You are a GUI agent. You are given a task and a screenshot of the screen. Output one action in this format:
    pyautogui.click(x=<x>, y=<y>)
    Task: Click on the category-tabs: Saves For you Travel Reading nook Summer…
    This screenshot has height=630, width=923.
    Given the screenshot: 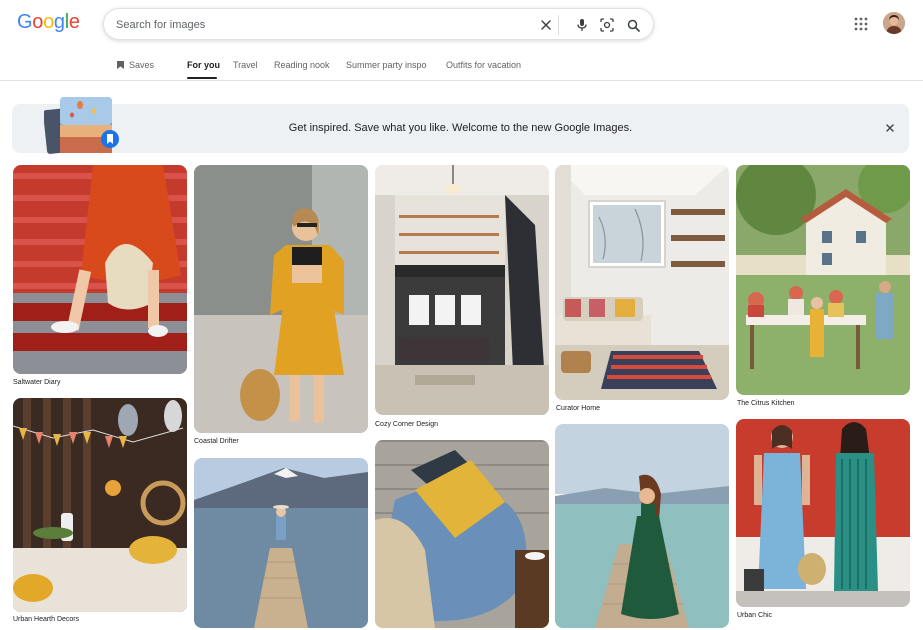 What is the action you would take?
    pyautogui.click(x=461, y=65)
    